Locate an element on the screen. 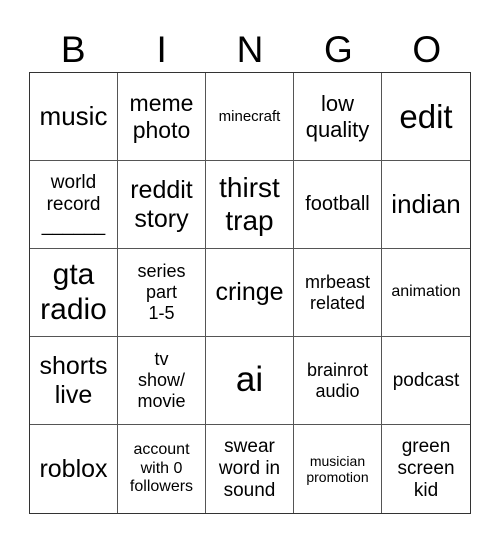  cell-label: musician promotion is located at coordinates (337, 468).